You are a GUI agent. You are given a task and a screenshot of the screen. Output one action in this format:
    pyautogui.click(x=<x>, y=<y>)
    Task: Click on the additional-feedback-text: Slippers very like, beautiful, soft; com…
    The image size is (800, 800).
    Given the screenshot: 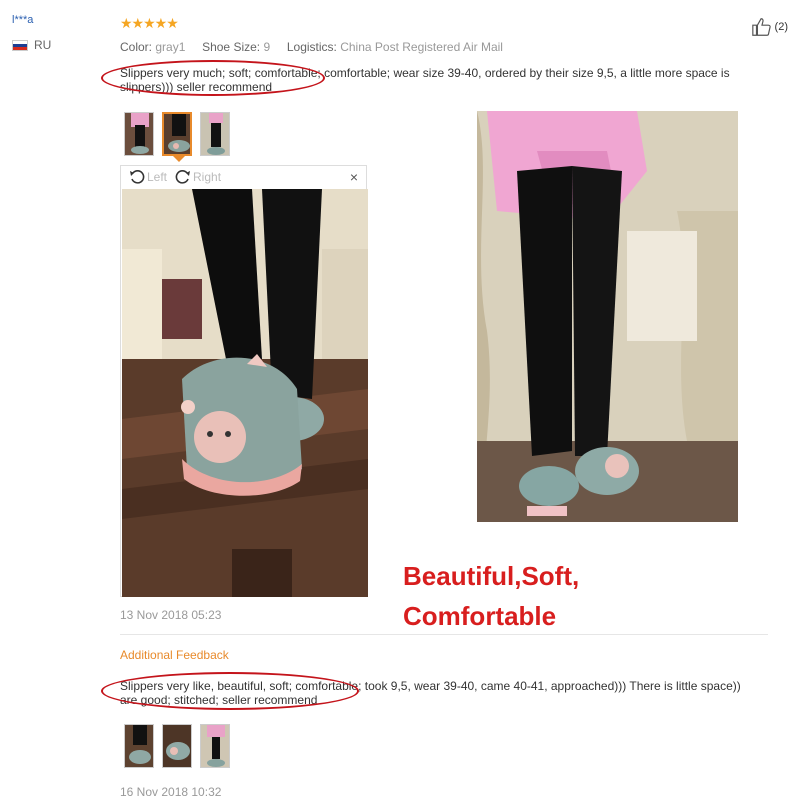 What is the action you would take?
    pyautogui.click(x=430, y=693)
    